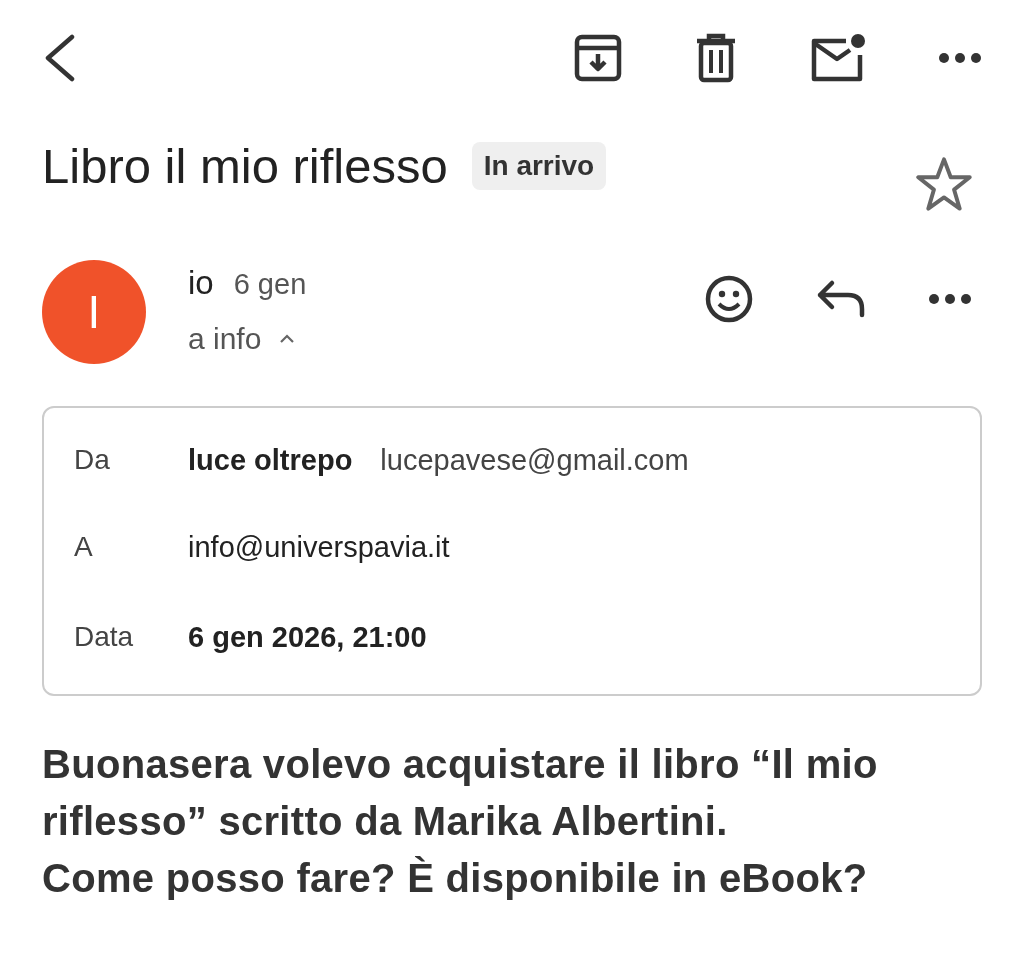 This screenshot has width=1024, height=977. Describe the element at coordinates (92, 460) in the screenshot. I see `field-label: Da` at that location.